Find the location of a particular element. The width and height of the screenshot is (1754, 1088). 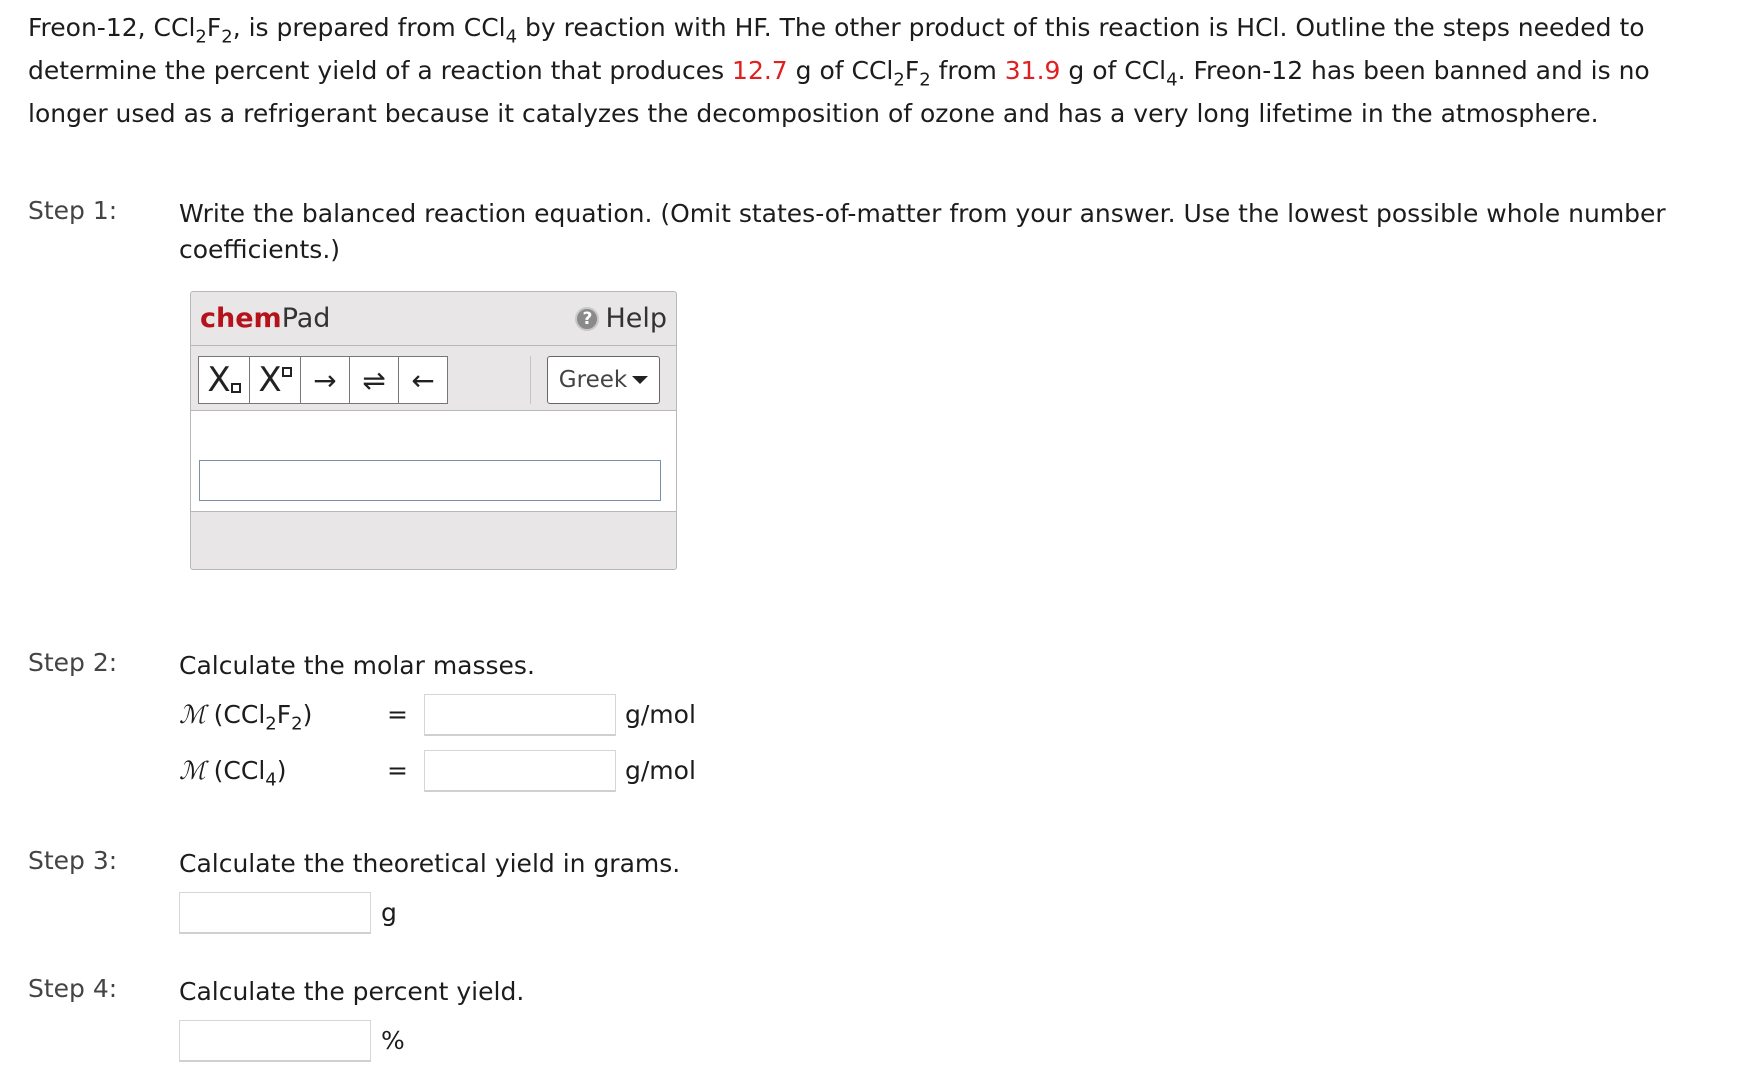

unit-label: g is located at coordinates (389, 912).